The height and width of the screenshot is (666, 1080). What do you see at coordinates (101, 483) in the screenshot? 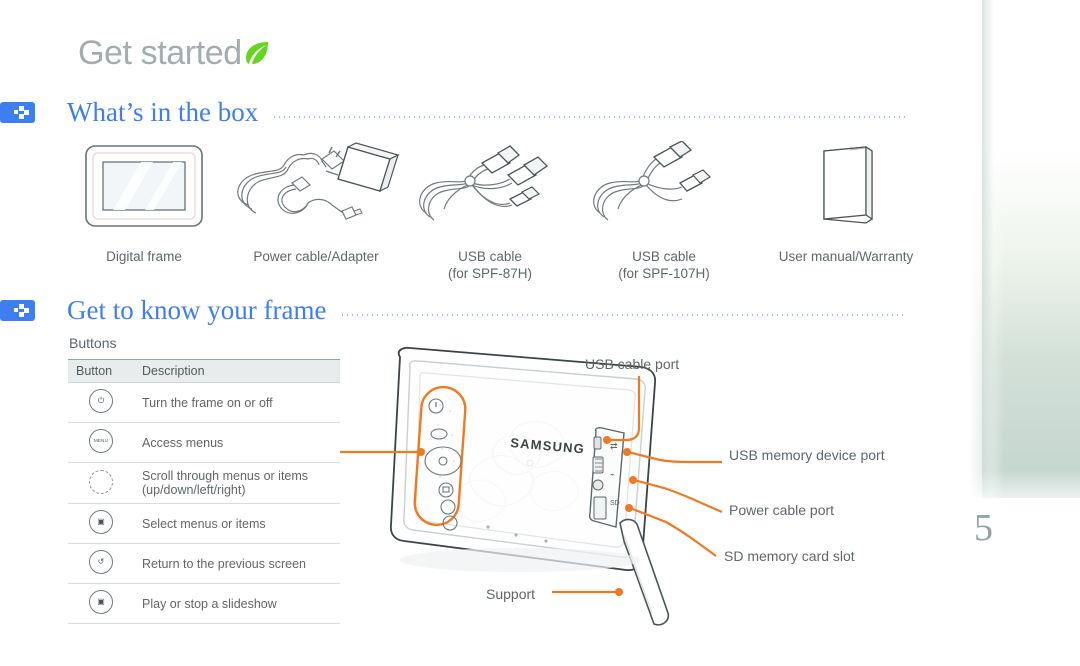
I see `navigation-pad-icon` at bounding box center [101, 483].